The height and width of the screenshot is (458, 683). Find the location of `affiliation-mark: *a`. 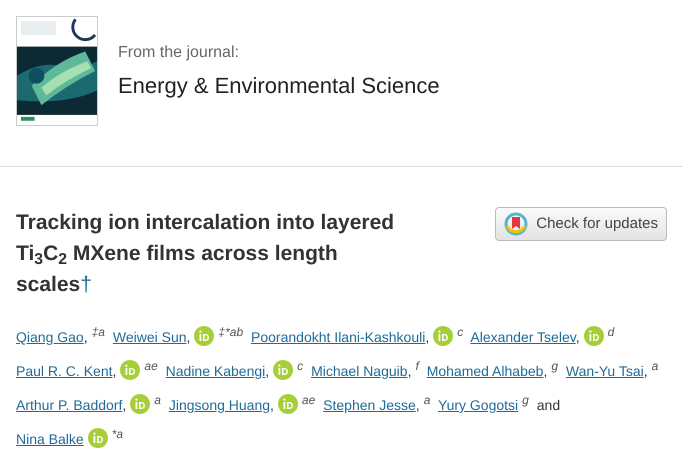

affiliation-mark: *a is located at coordinates (118, 434).